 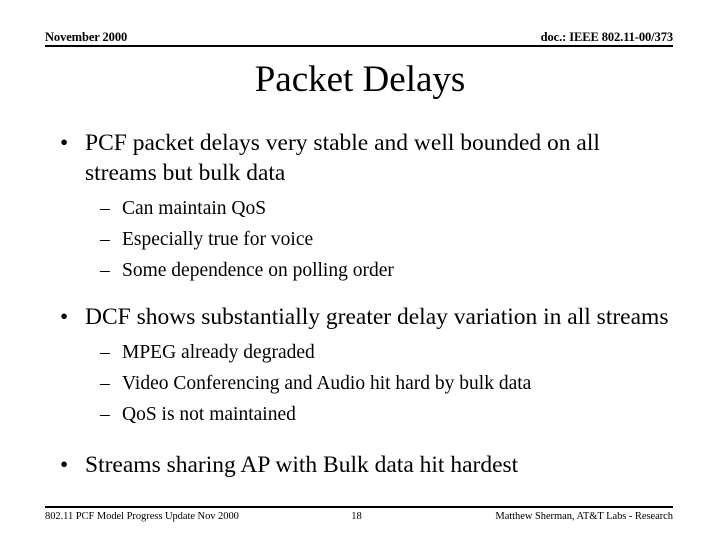 What do you see at coordinates (360, 79) in the screenshot?
I see `slide-title: Packet Delays` at bounding box center [360, 79].